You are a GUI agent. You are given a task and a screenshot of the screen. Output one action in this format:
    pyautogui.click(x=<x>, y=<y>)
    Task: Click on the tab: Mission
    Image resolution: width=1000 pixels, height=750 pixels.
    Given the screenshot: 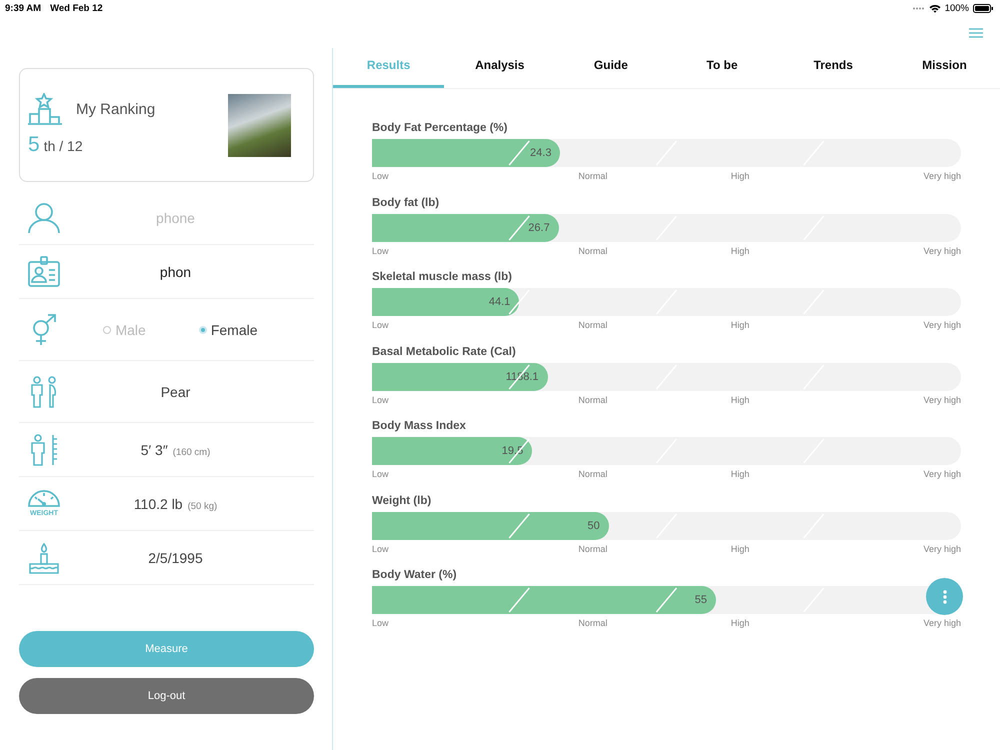 What is the action you would take?
    pyautogui.click(x=944, y=68)
    